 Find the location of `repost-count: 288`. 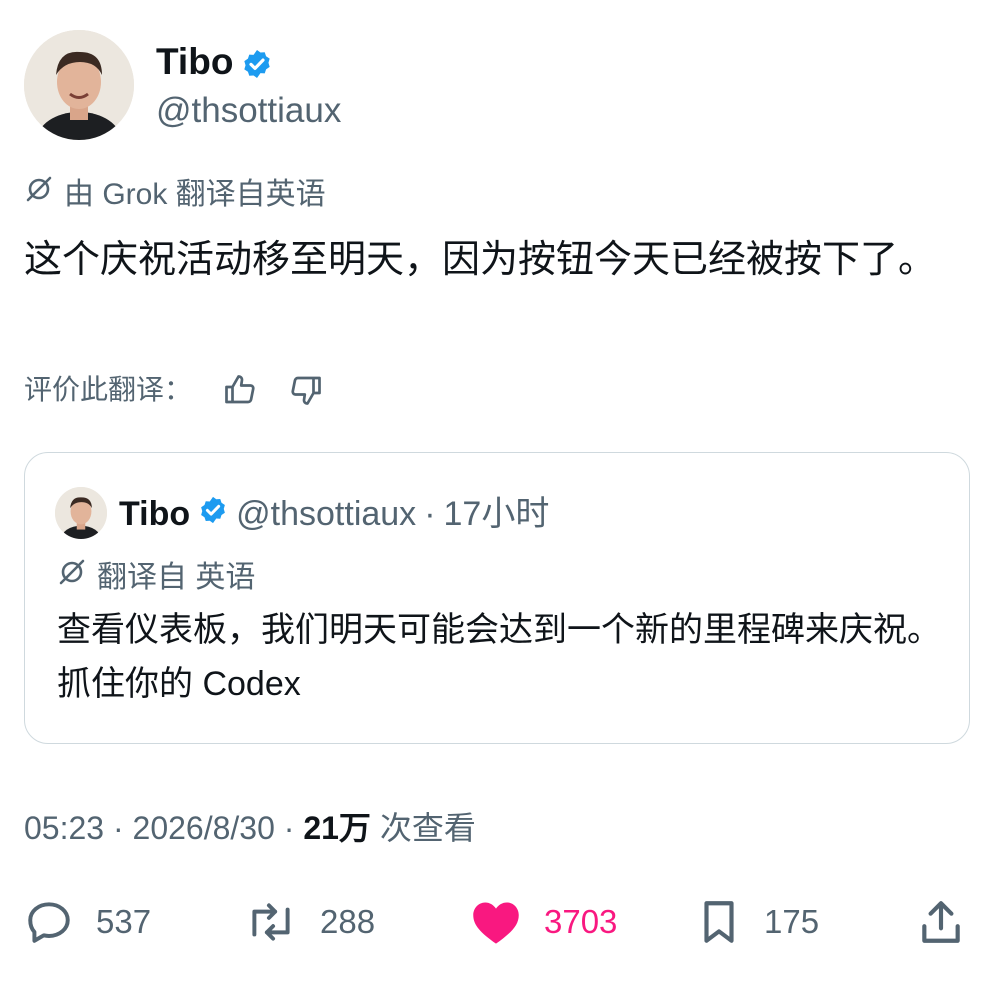

repost-count: 288 is located at coordinates (348, 921).